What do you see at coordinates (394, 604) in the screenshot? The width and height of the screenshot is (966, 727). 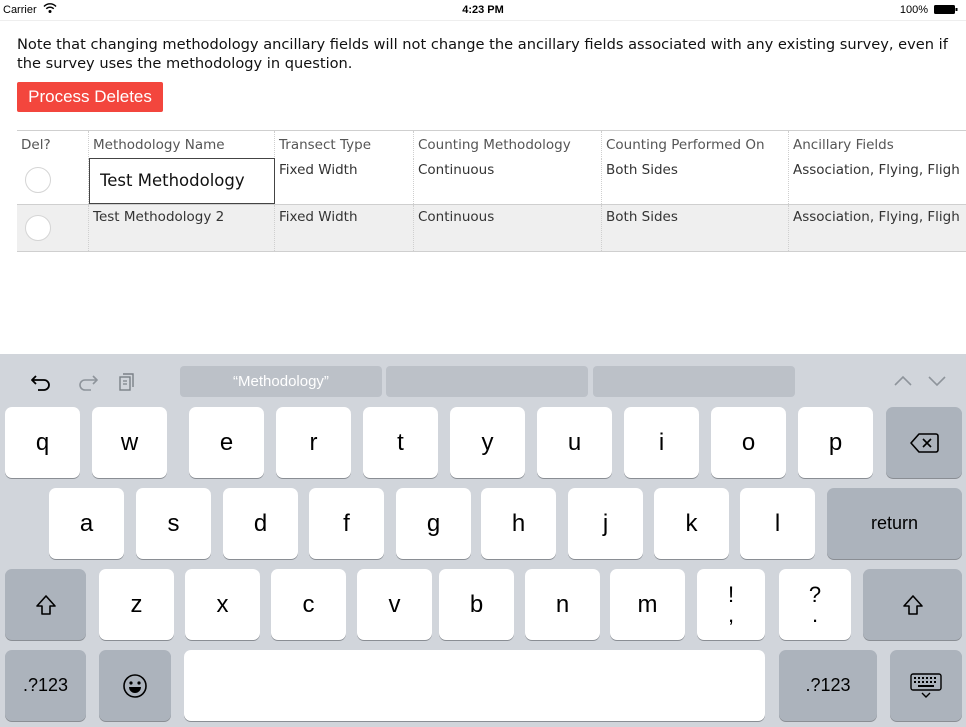 I see `key-v: v` at bounding box center [394, 604].